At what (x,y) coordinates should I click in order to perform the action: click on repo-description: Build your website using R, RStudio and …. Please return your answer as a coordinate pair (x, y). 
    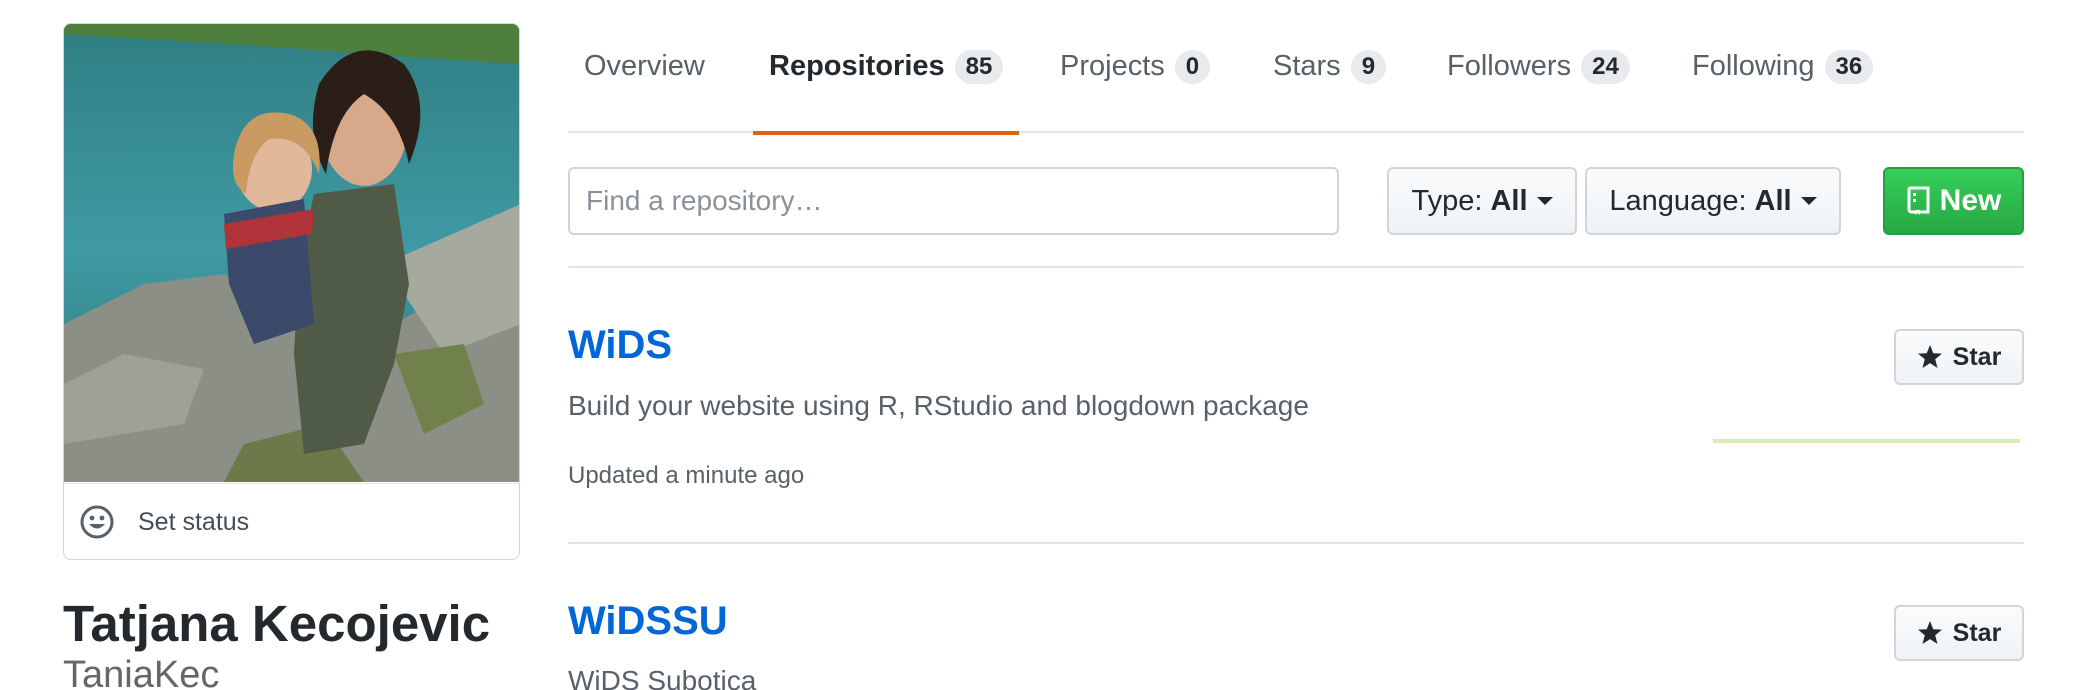
    Looking at the image, I should click on (938, 405).